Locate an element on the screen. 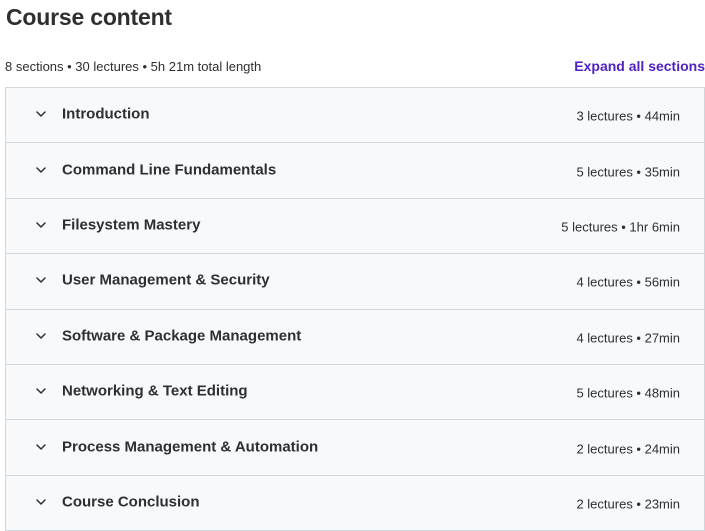 The image size is (705, 531). section-title: Command Line Fundamentals is located at coordinates (169, 170).